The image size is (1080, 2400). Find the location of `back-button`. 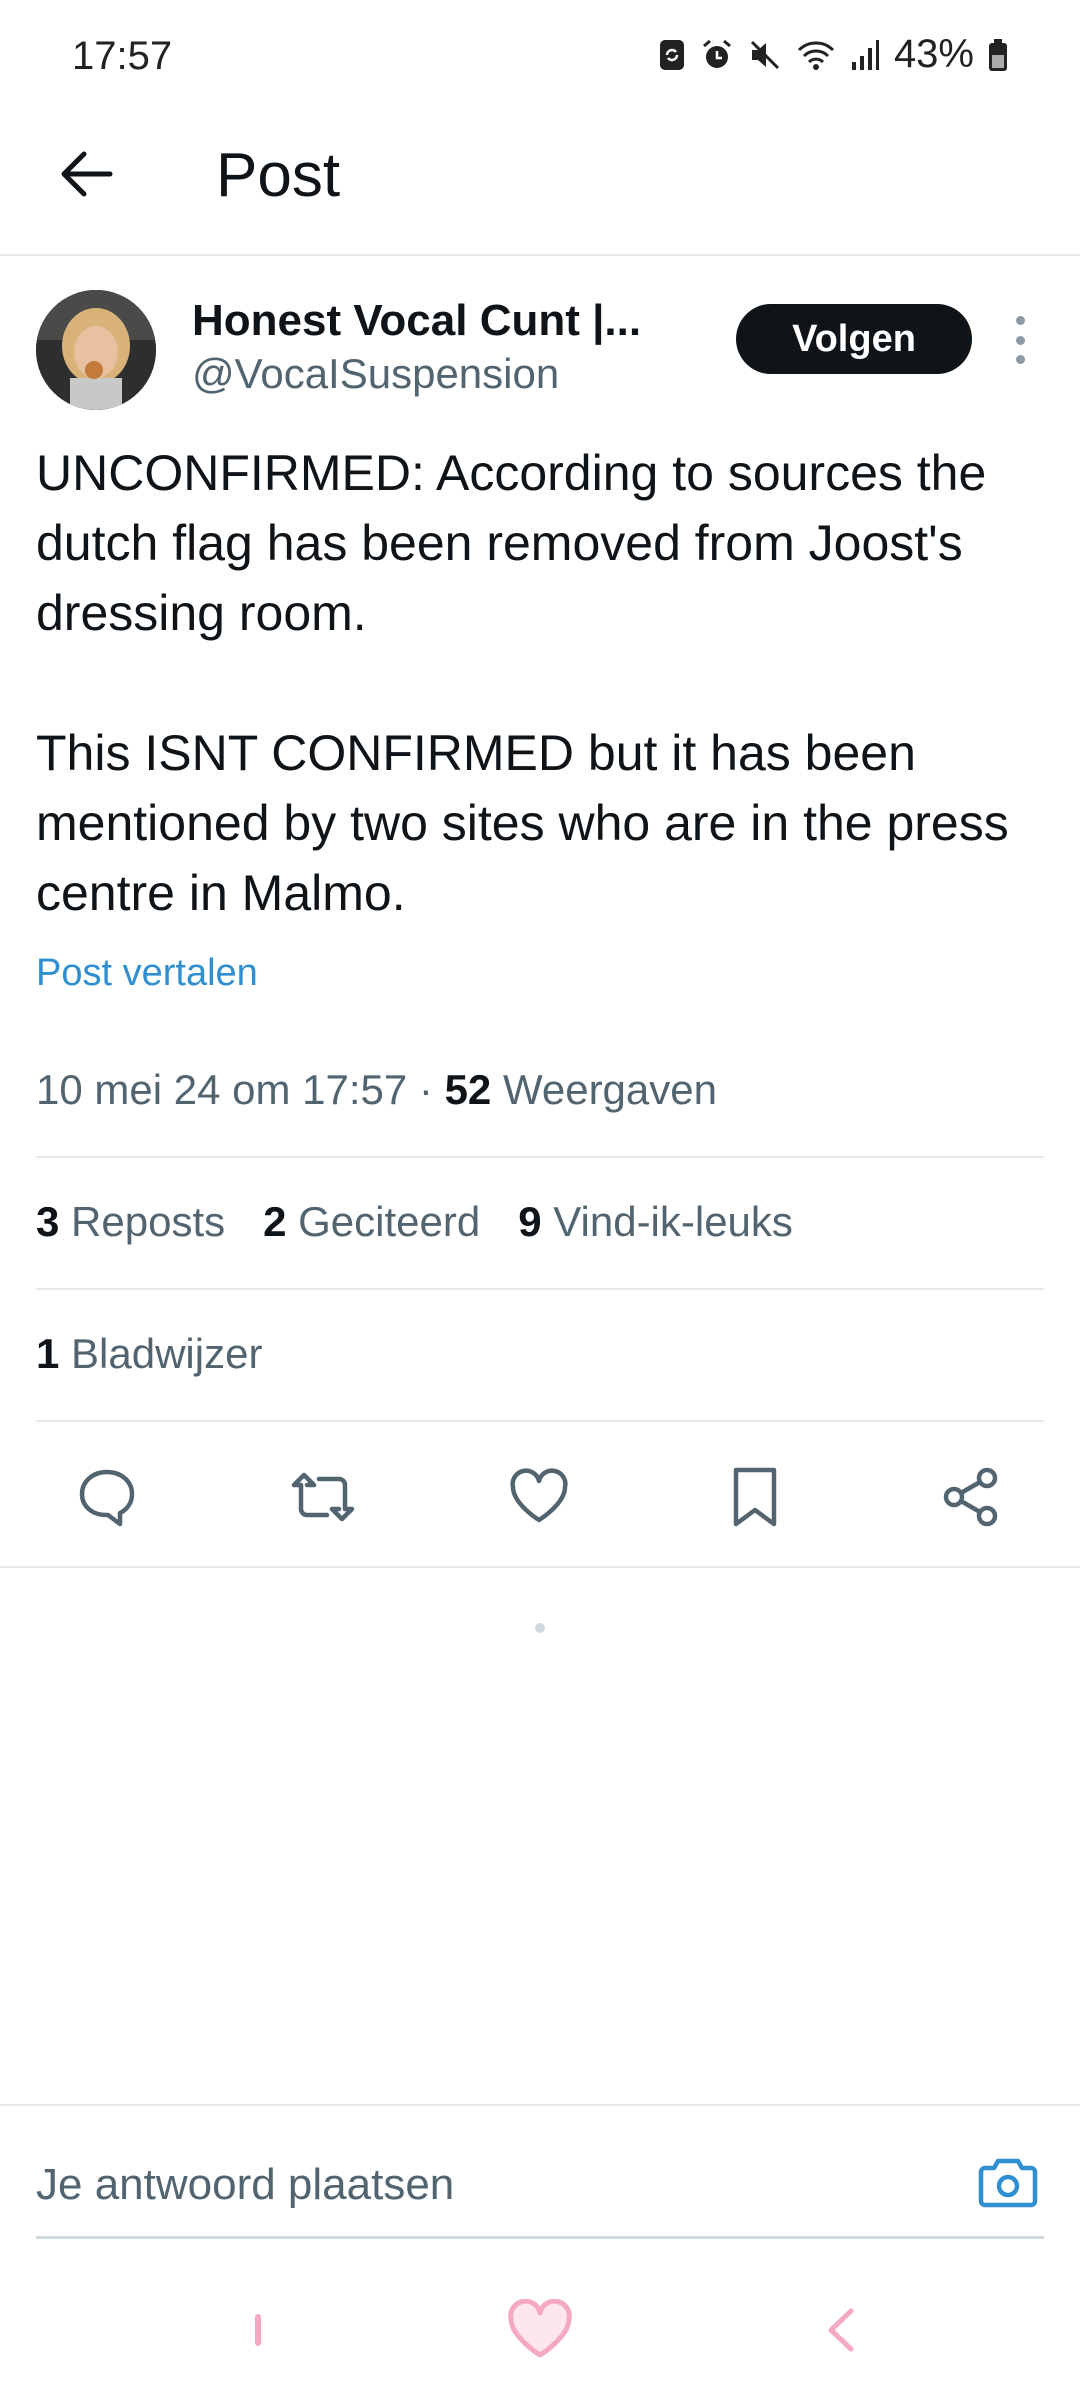

back-button is located at coordinates (86, 174).